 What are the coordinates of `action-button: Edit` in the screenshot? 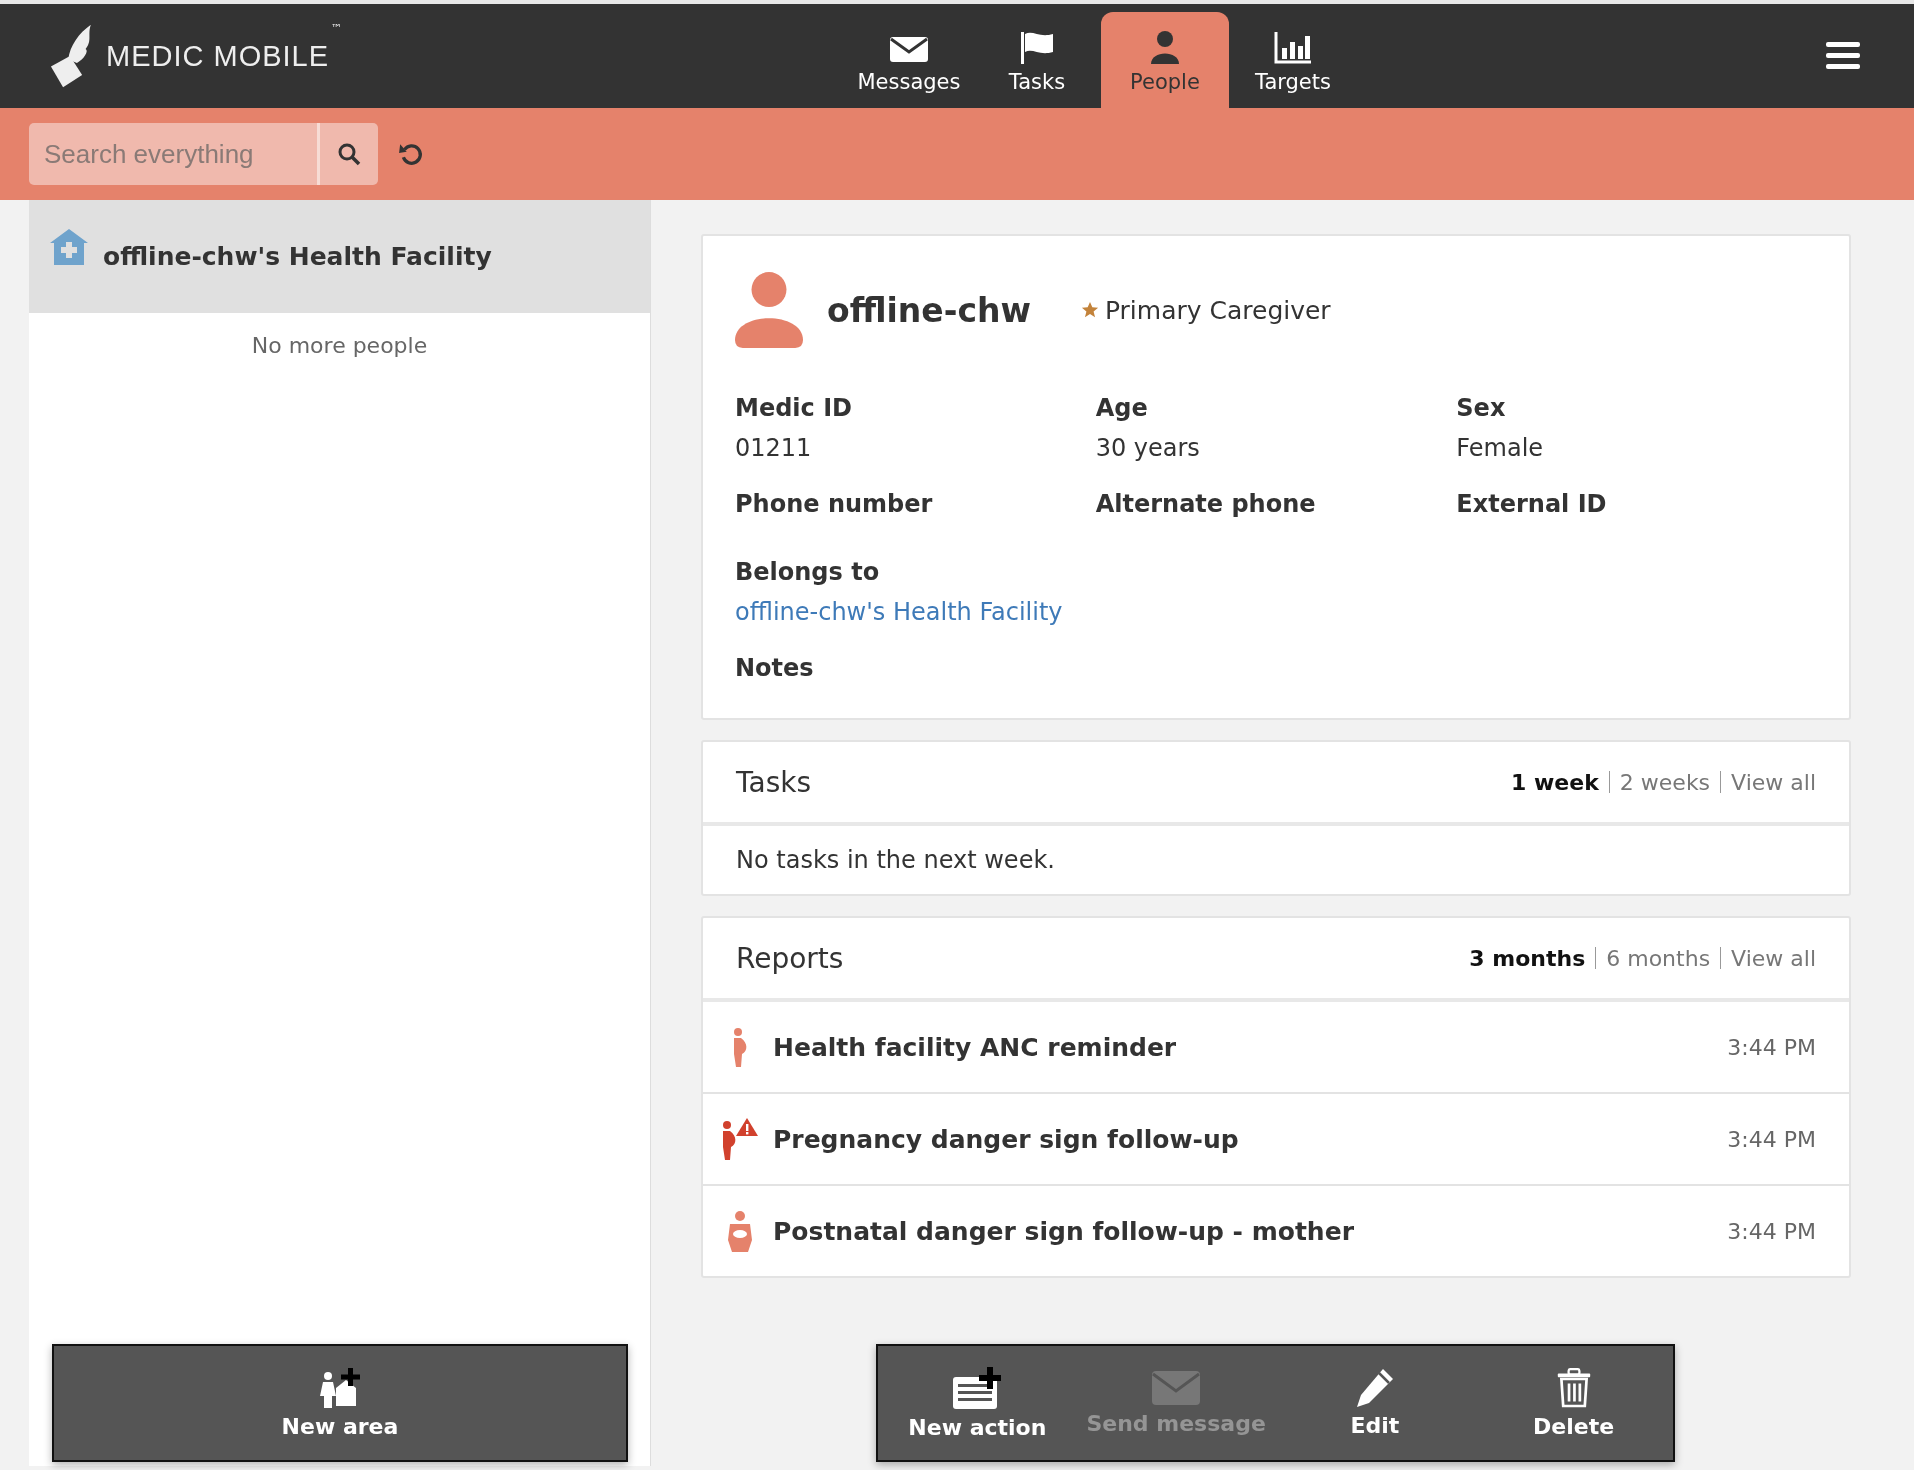 It's located at (1375, 1403).